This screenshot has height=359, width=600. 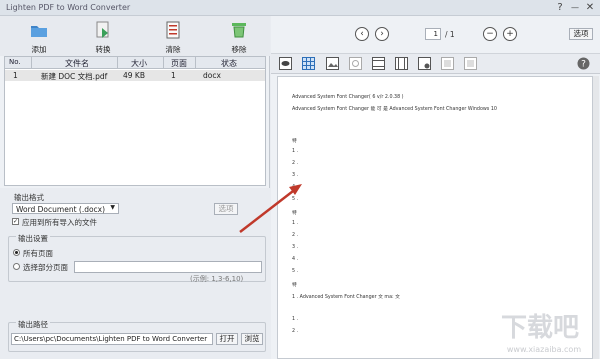 I want to click on format-options-button: 选项, so click(x=226, y=209).